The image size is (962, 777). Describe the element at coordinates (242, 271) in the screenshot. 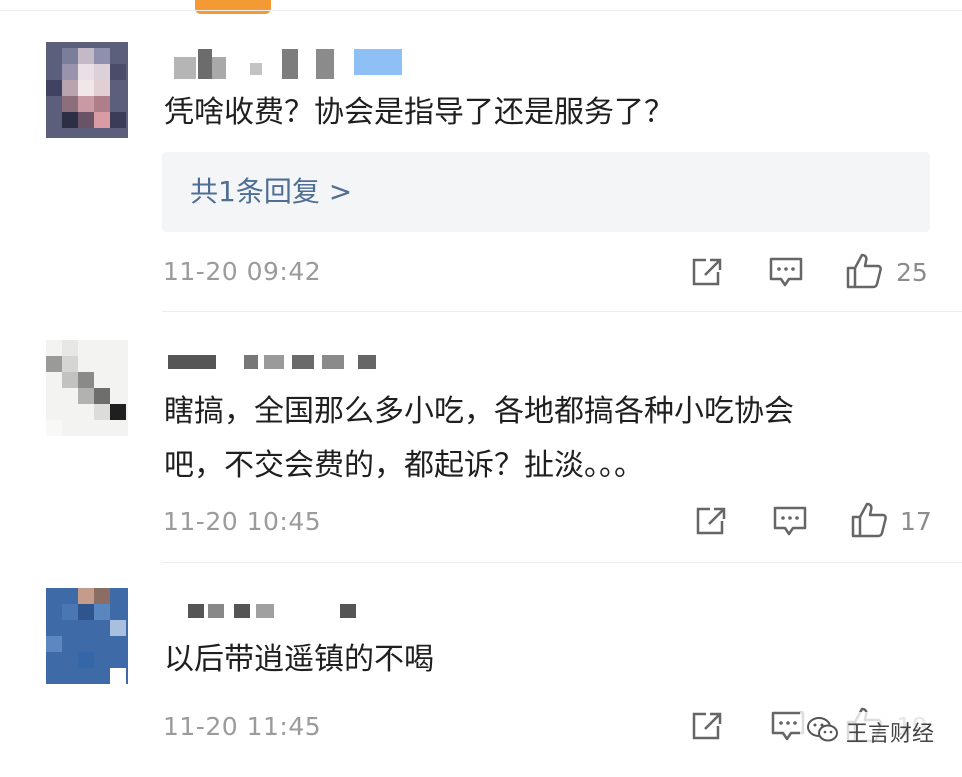

I see `comment-time: 11-20 09:42` at that location.